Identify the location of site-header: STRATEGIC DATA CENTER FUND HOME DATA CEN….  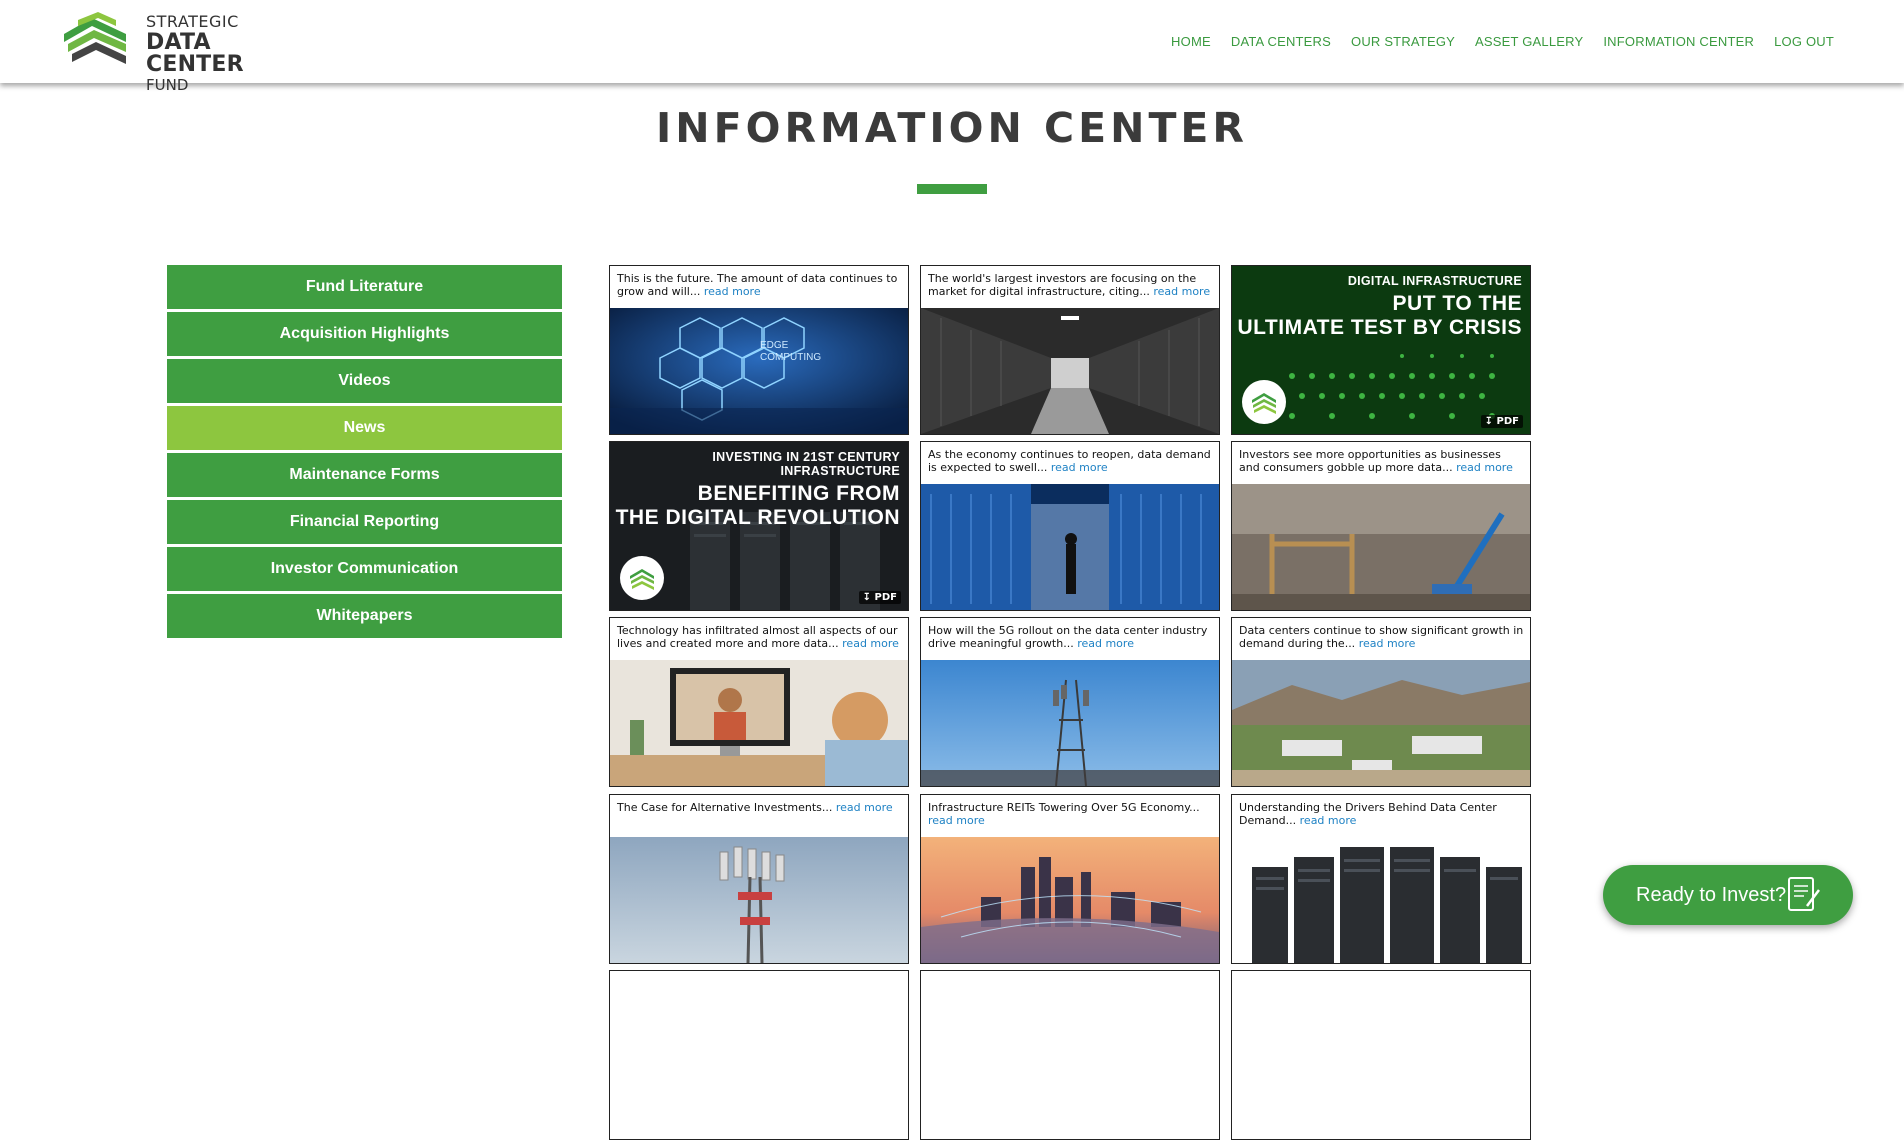
(952, 46).